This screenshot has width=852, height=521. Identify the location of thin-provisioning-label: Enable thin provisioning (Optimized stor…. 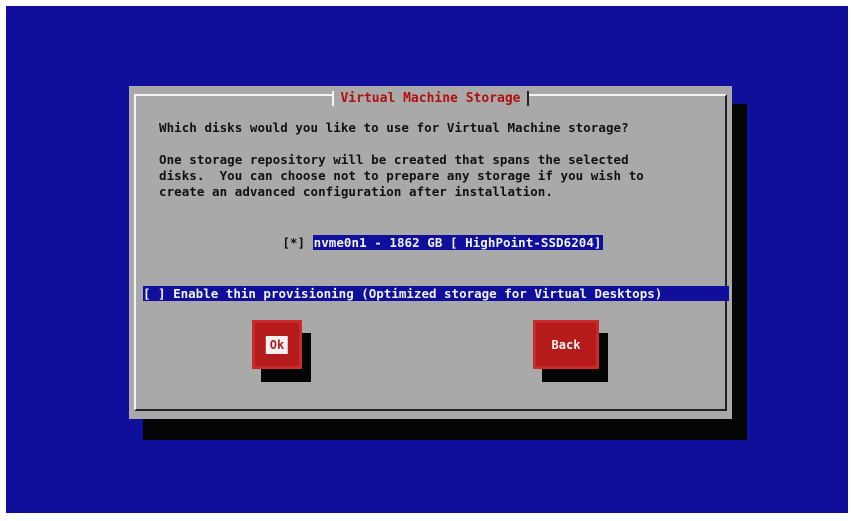
(418, 293).